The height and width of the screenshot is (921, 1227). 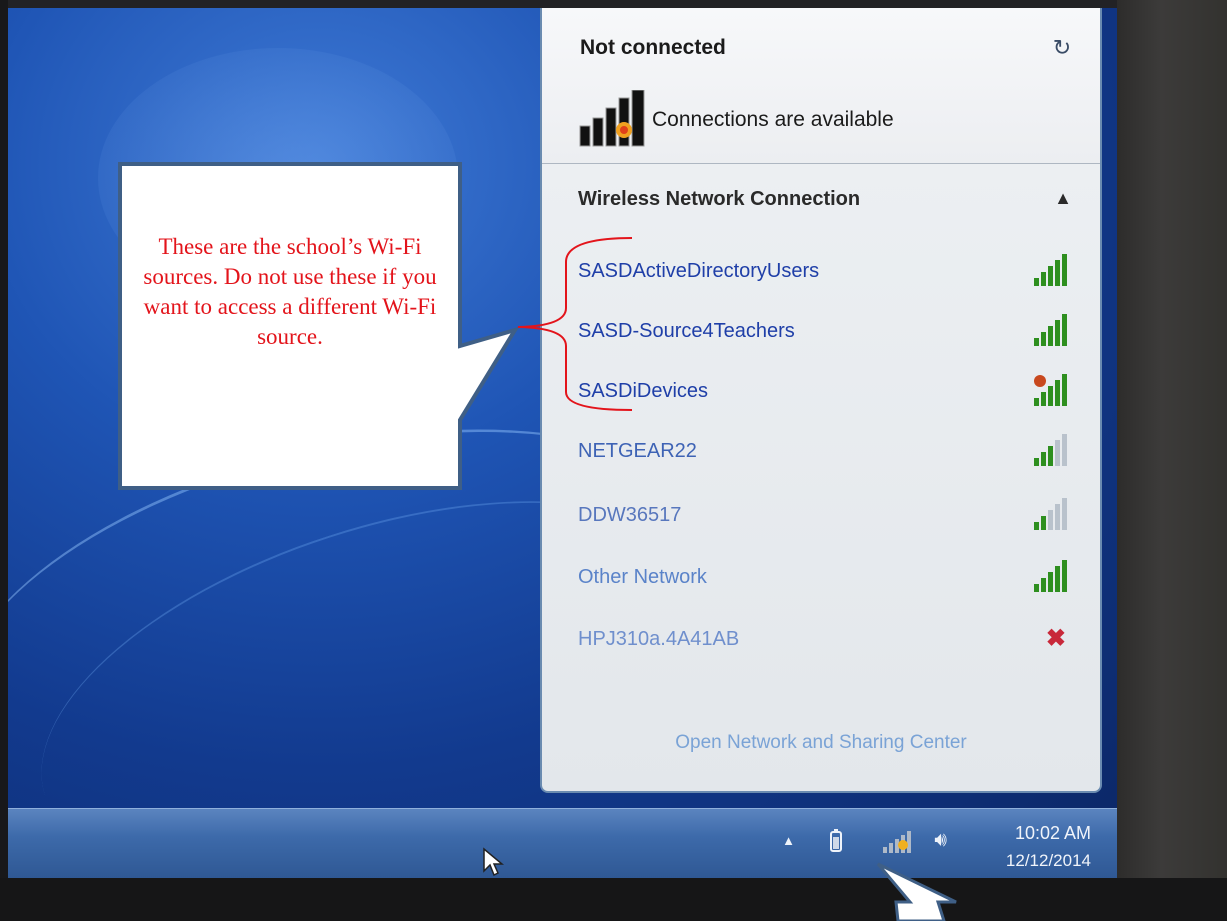 I want to click on callout-shape, so click(x=375, y=326).